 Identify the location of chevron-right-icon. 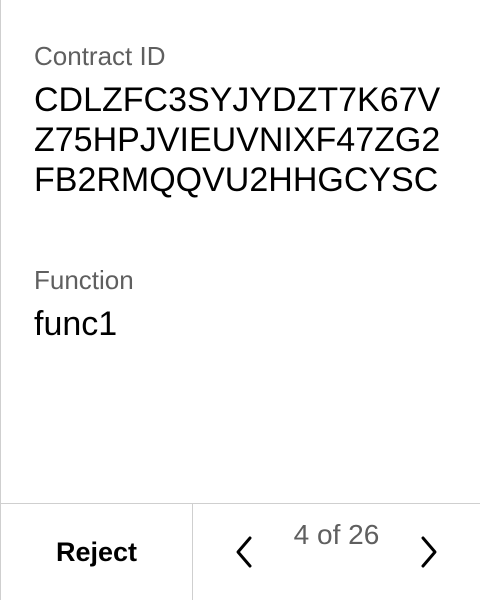
(428, 552).